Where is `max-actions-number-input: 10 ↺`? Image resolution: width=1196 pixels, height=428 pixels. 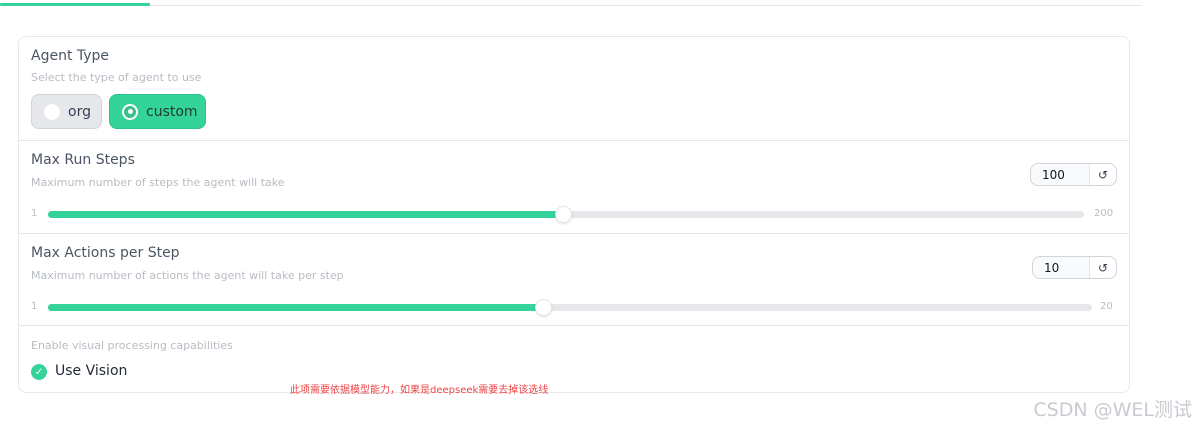
max-actions-number-input: 10 ↺ is located at coordinates (1074, 267).